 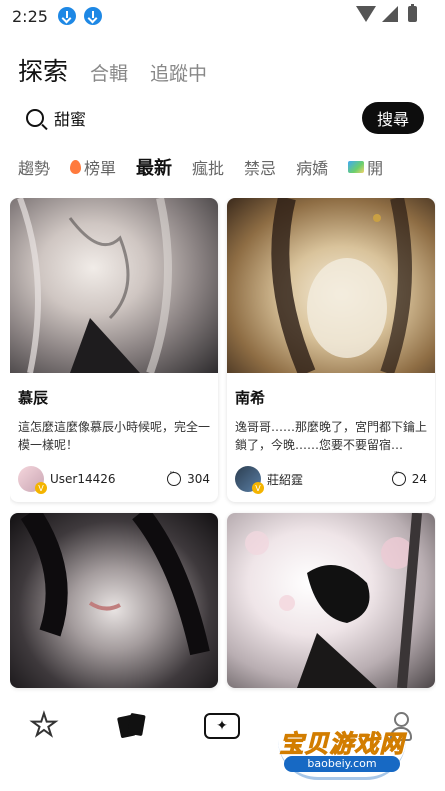 I want to click on map-icon, so click(x=356, y=167).